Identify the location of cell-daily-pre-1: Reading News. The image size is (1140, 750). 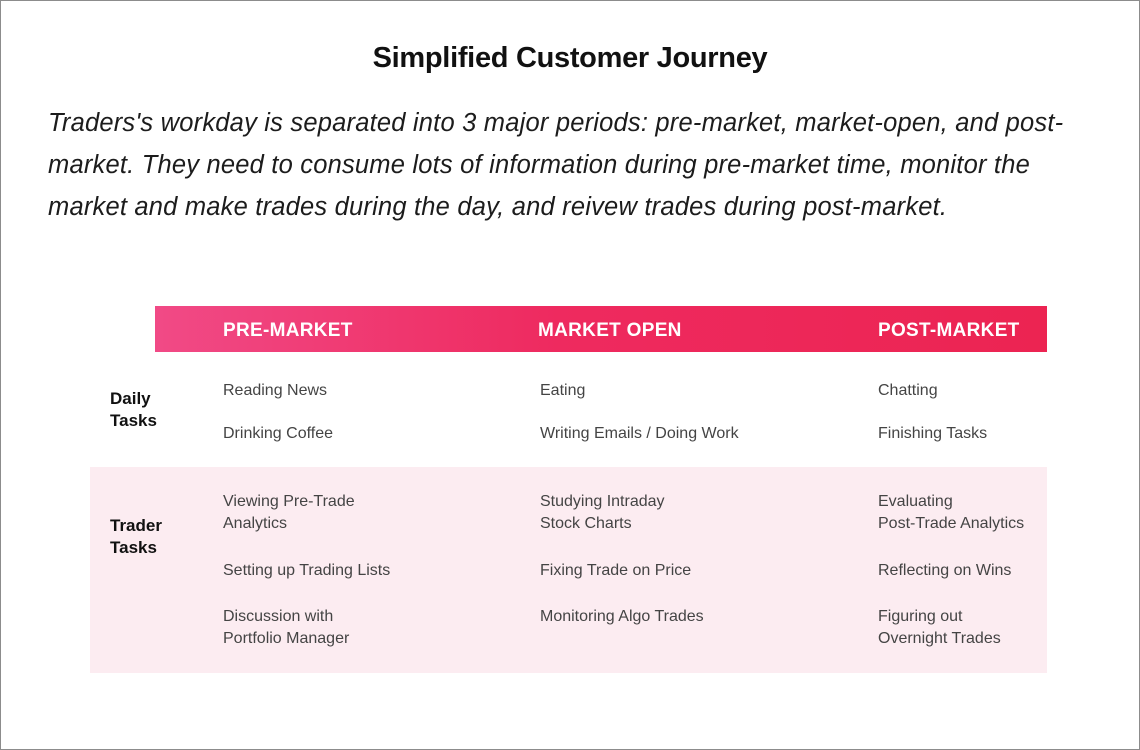
(275, 390).